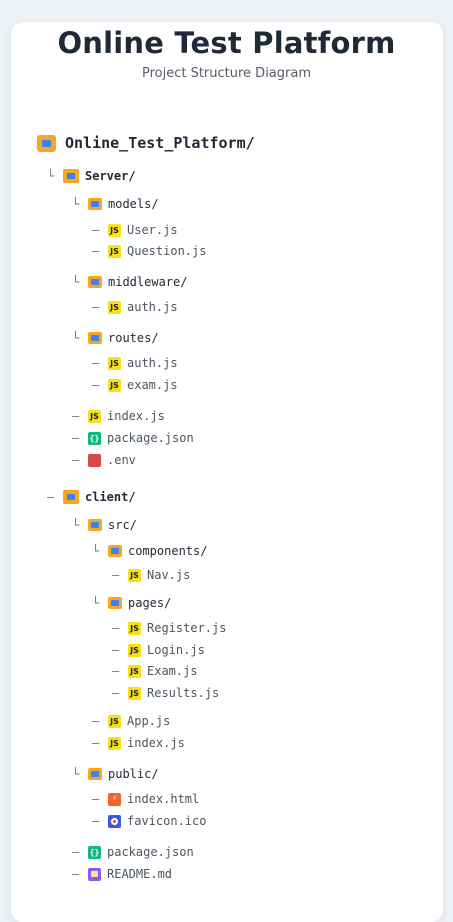 The image size is (453, 922). Describe the element at coordinates (114, 799) in the screenshot. I see `html-file-icon: ⚡` at that location.